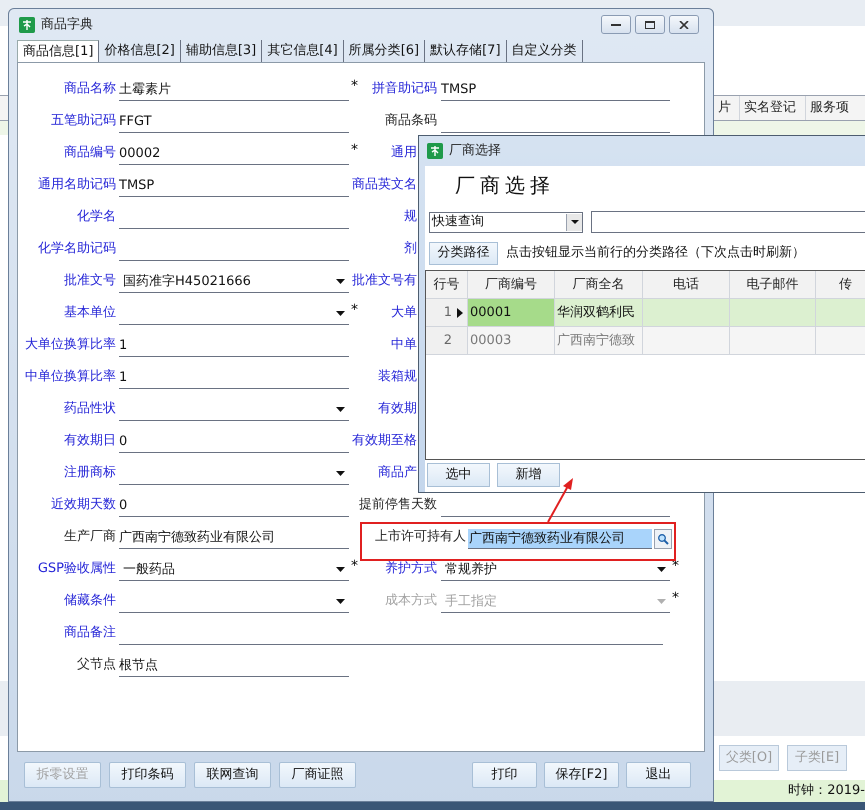  What do you see at coordinates (77, 569) in the screenshot?
I see `field-label: GSP验收属性` at bounding box center [77, 569].